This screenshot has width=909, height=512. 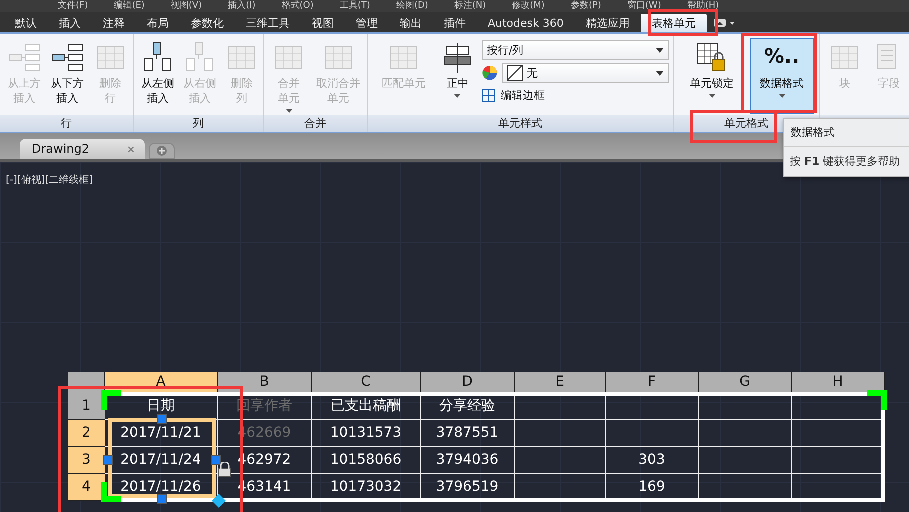 What do you see at coordinates (219, 501) in the screenshot?
I see `diamond-grip-icon` at bounding box center [219, 501].